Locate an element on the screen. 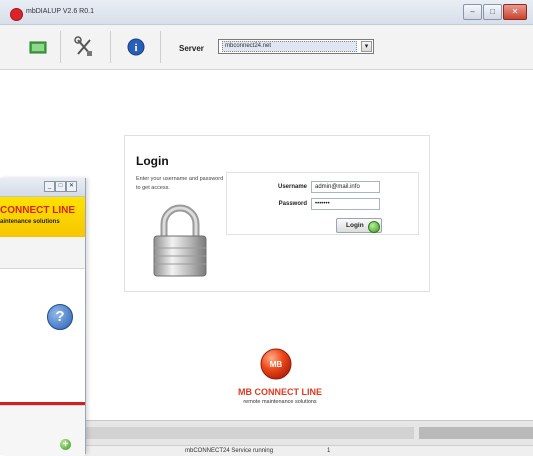 This screenshot has height=456, width=533. add-icon: + is located at coordinates (65, 444).